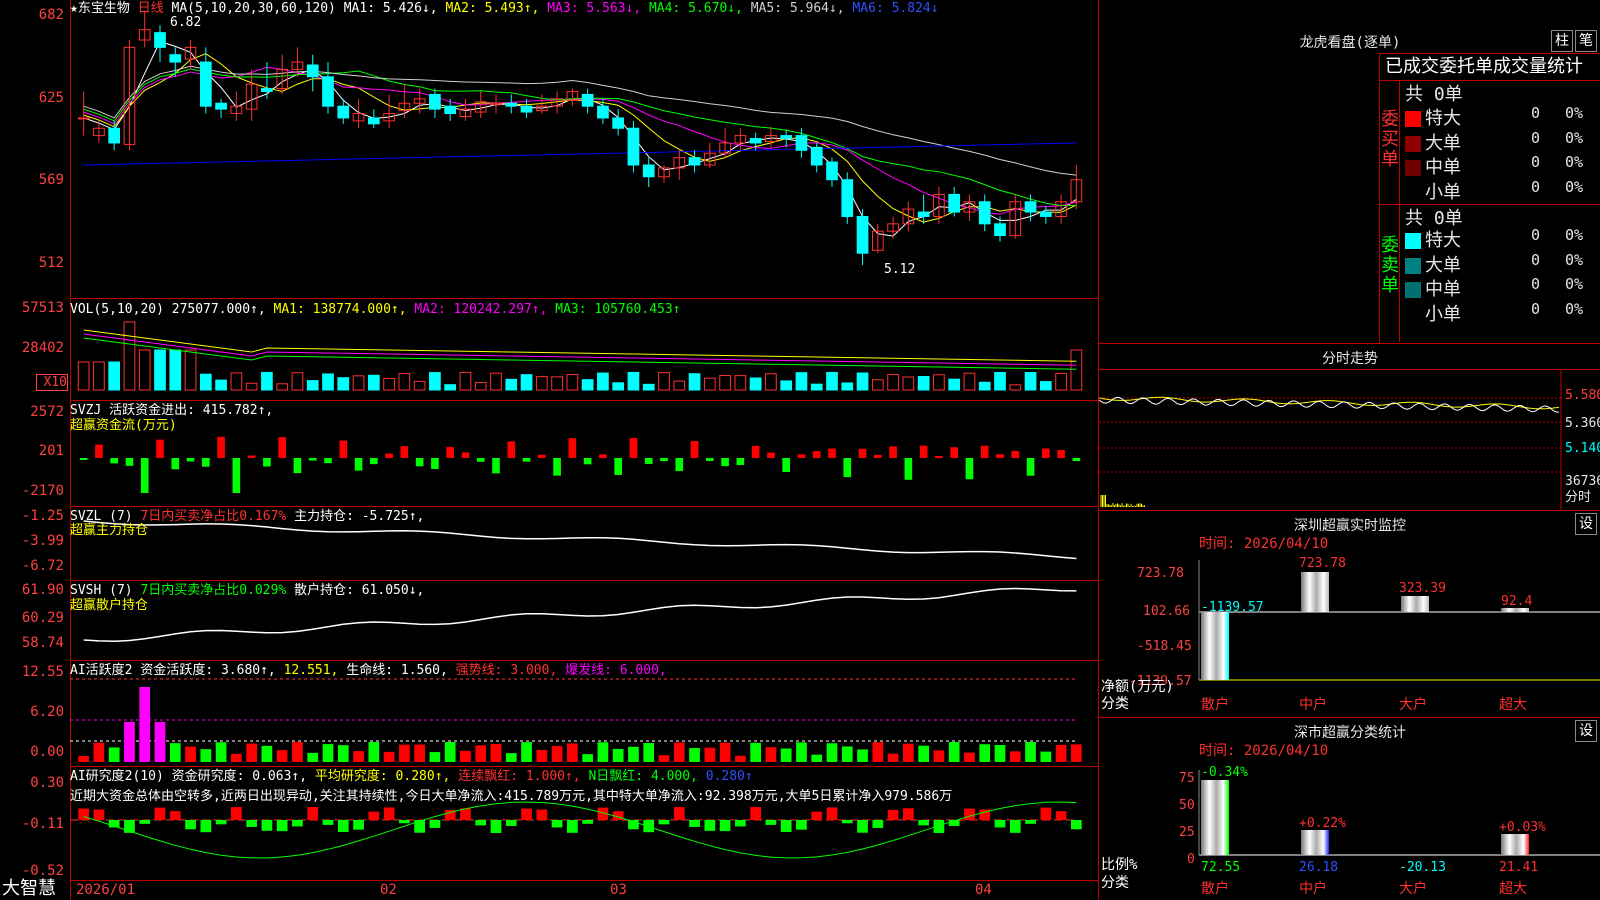 The image size is (1600, 900). Describe the element at coordinates (32, 590) in the screenshot. I see `svsh-axis-label: 61.90` at that location.